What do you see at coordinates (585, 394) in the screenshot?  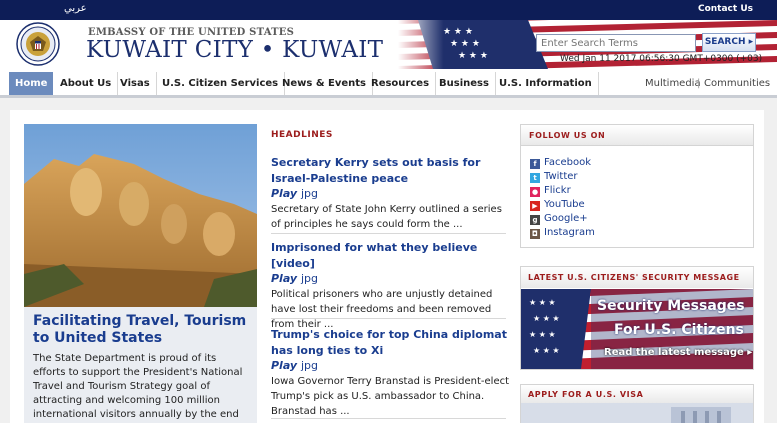 I see `apply-visa-heading: APPLY FOR A U.S. VISA` at bounding box center [585, 394].